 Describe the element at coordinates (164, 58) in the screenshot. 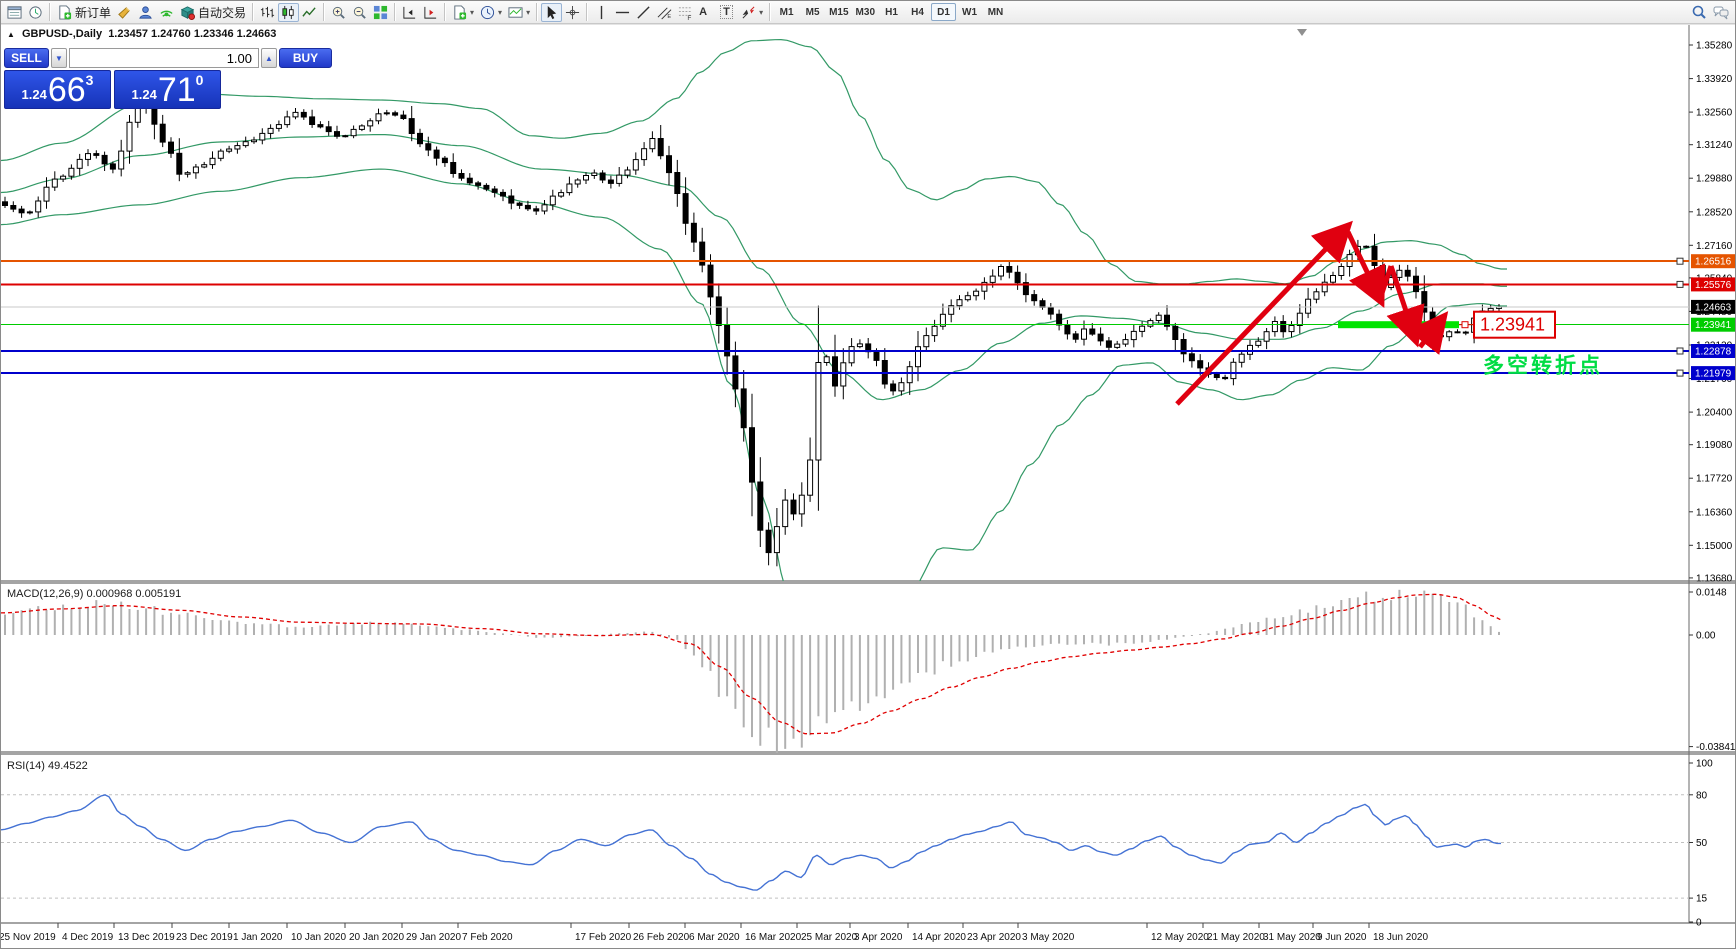

I see `volume-input` at that location.